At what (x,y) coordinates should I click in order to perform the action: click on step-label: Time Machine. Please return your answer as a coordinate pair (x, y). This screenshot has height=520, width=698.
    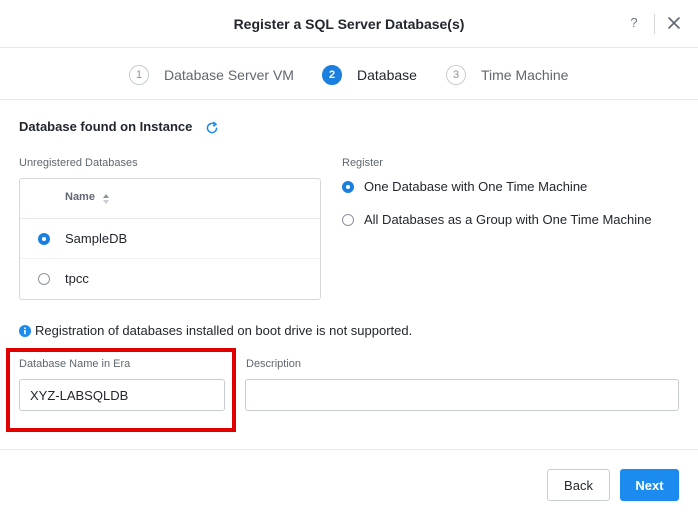
    Looking at the image, I should click on (525, 75).